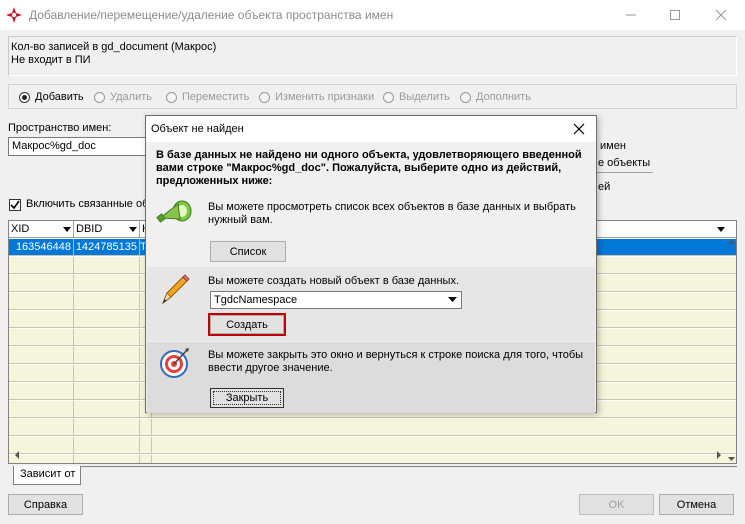 This screenshot has width=745, height=524. I want to click on app-icon, so click(14, 15).